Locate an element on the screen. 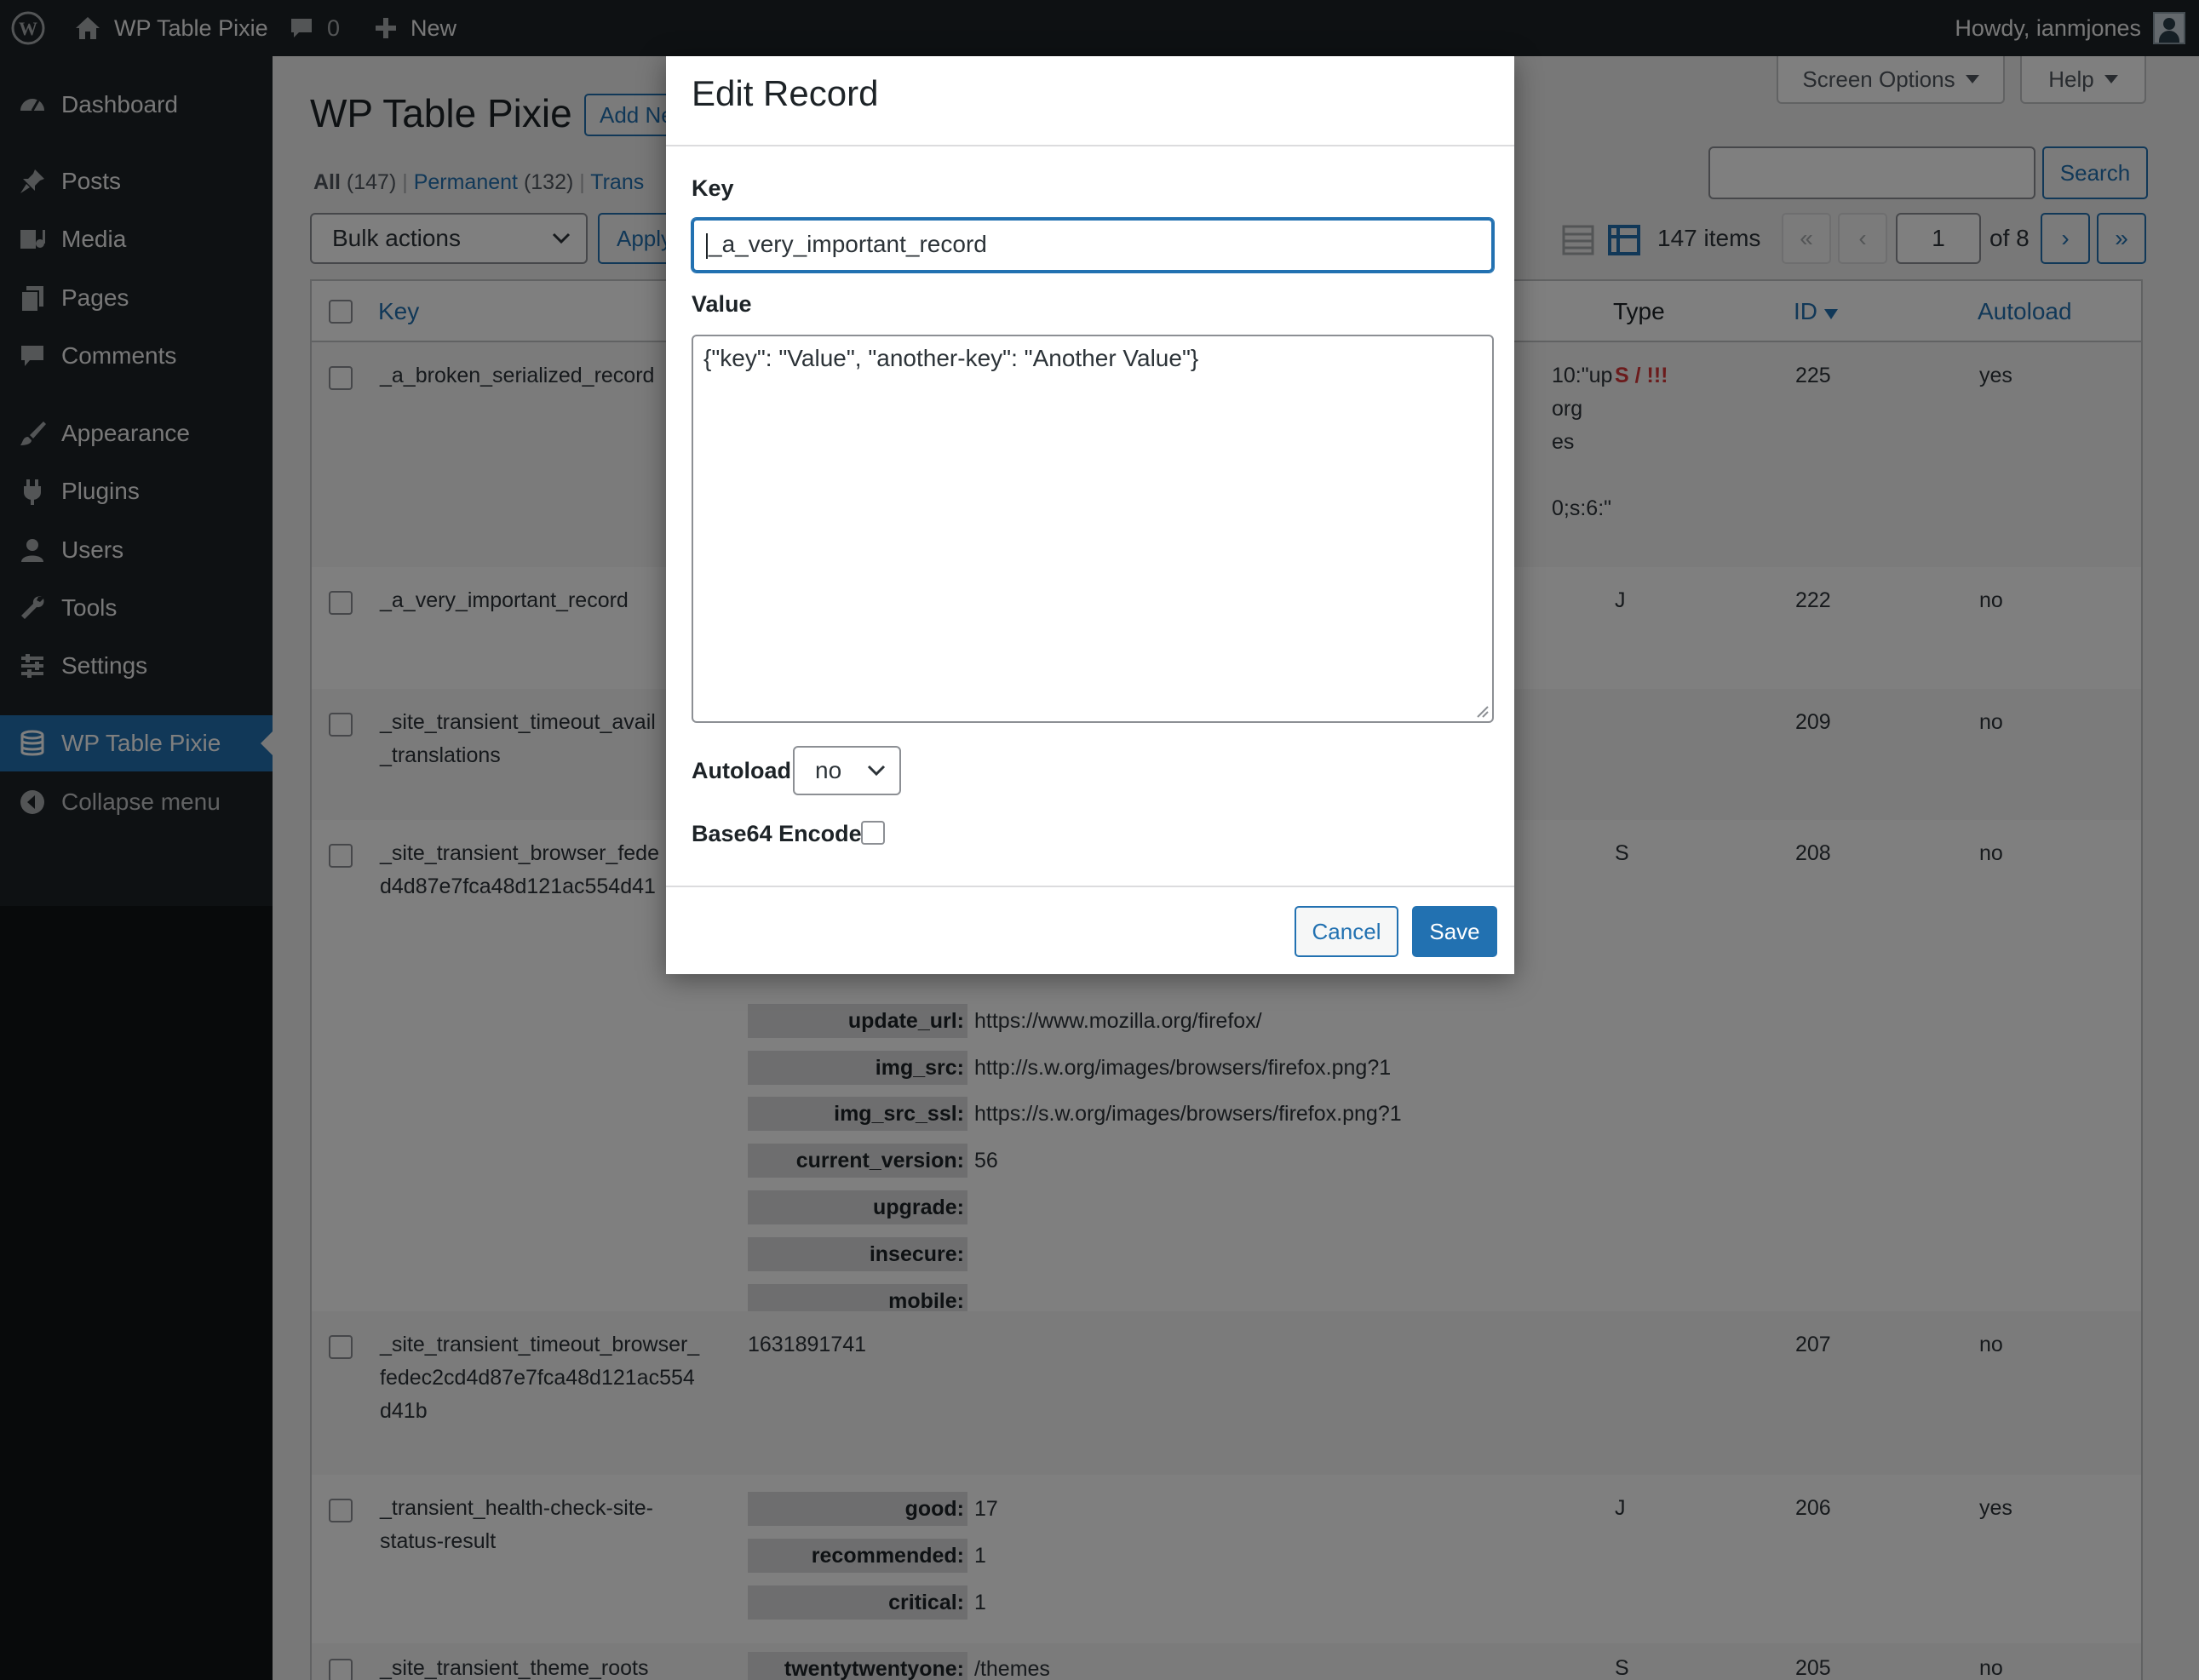 The image size is (2199, 1680). autoload-select: no is located at coordinates (847, 770).